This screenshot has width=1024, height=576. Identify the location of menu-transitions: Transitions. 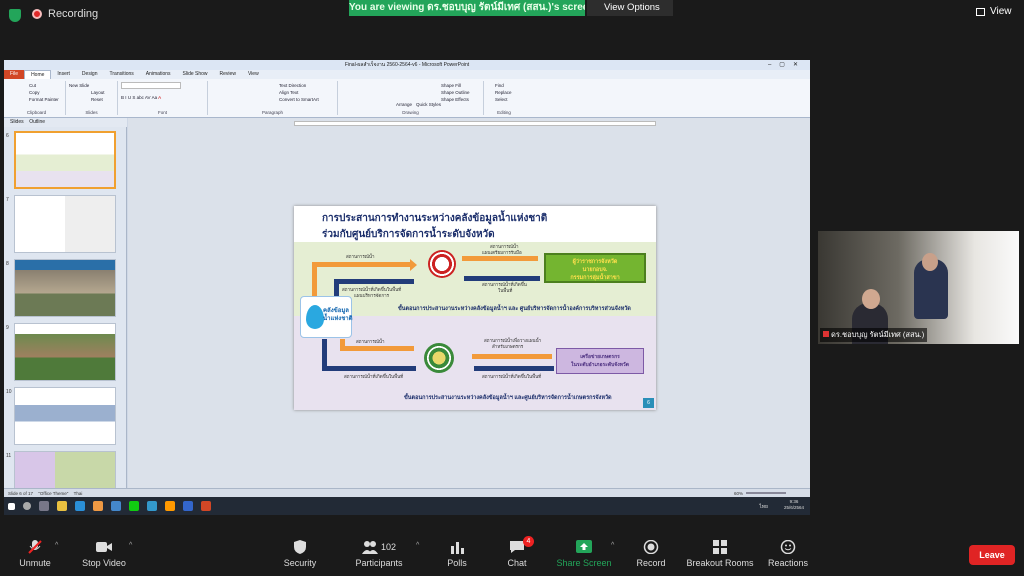
(122, 74).